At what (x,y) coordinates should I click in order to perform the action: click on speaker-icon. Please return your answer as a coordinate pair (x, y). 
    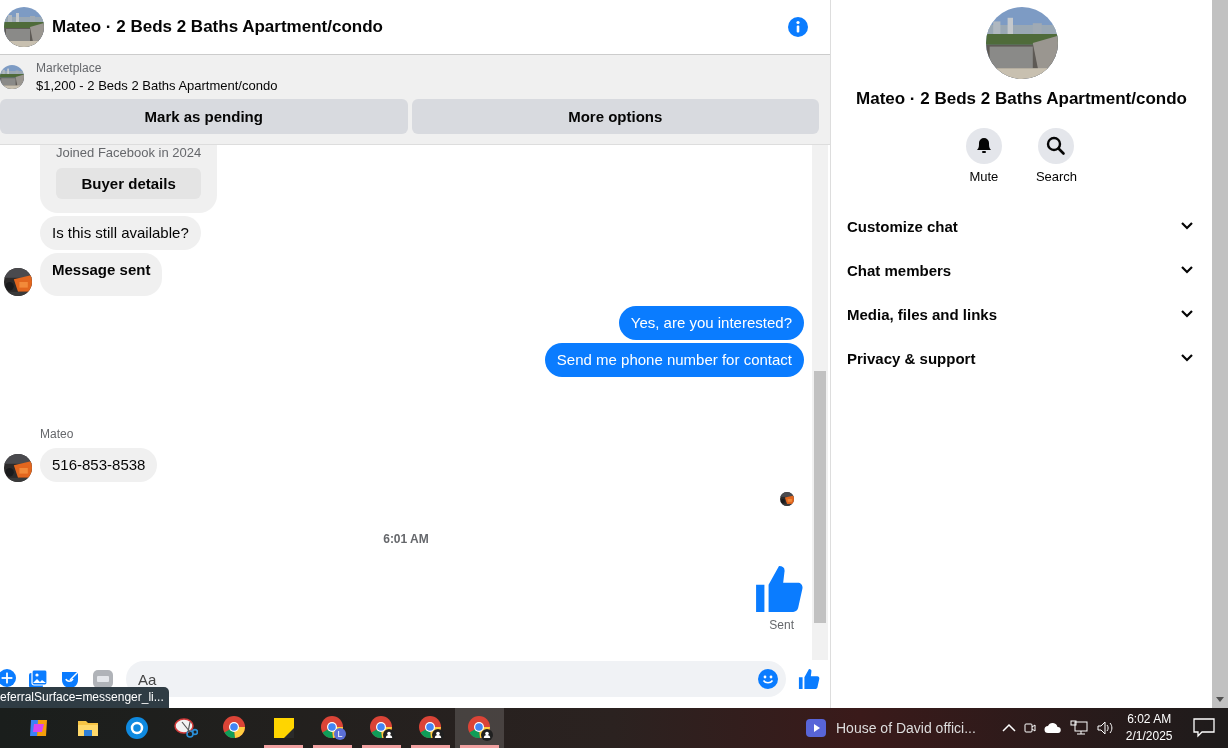
    Looking at the image, I should click on (1104, 728).